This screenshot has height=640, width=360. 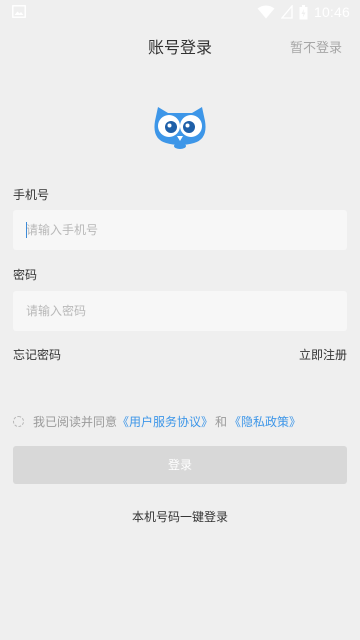 What do you see at coordinates (266, 12) in the screenshot?
I see `wifi-icon` at bounding box center [266, 12].